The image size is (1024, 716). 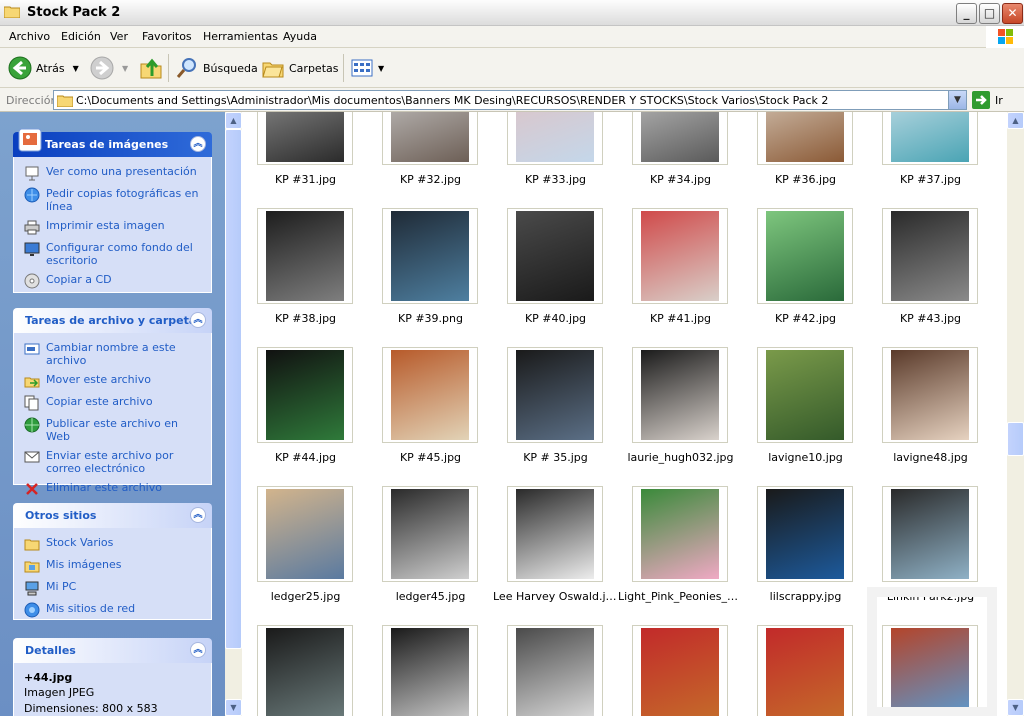 I want to click on maximize-button: □, so click(x=989, y=13).